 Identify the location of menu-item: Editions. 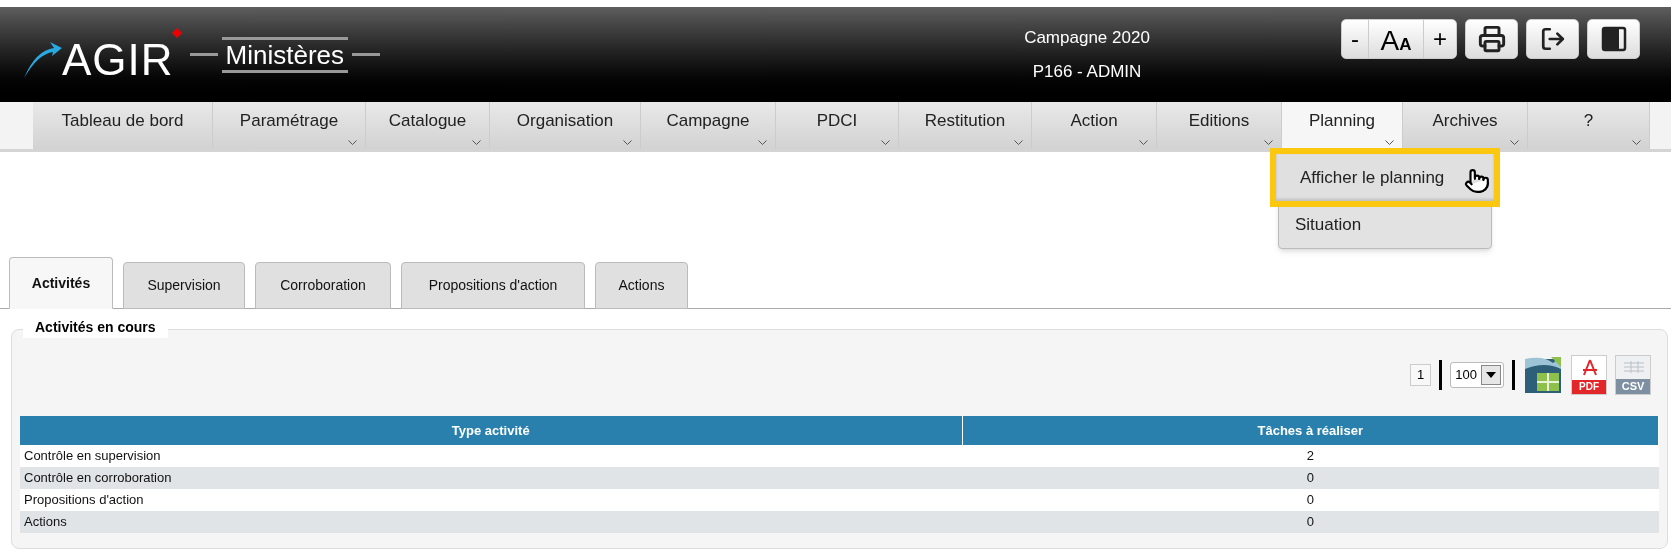
(1219, 125).